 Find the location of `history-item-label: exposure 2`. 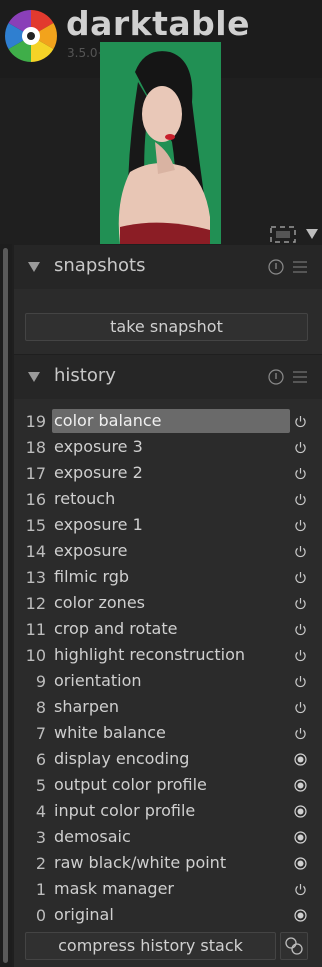

history-item-label: exposure 2 is located at coordinates (171, 473).